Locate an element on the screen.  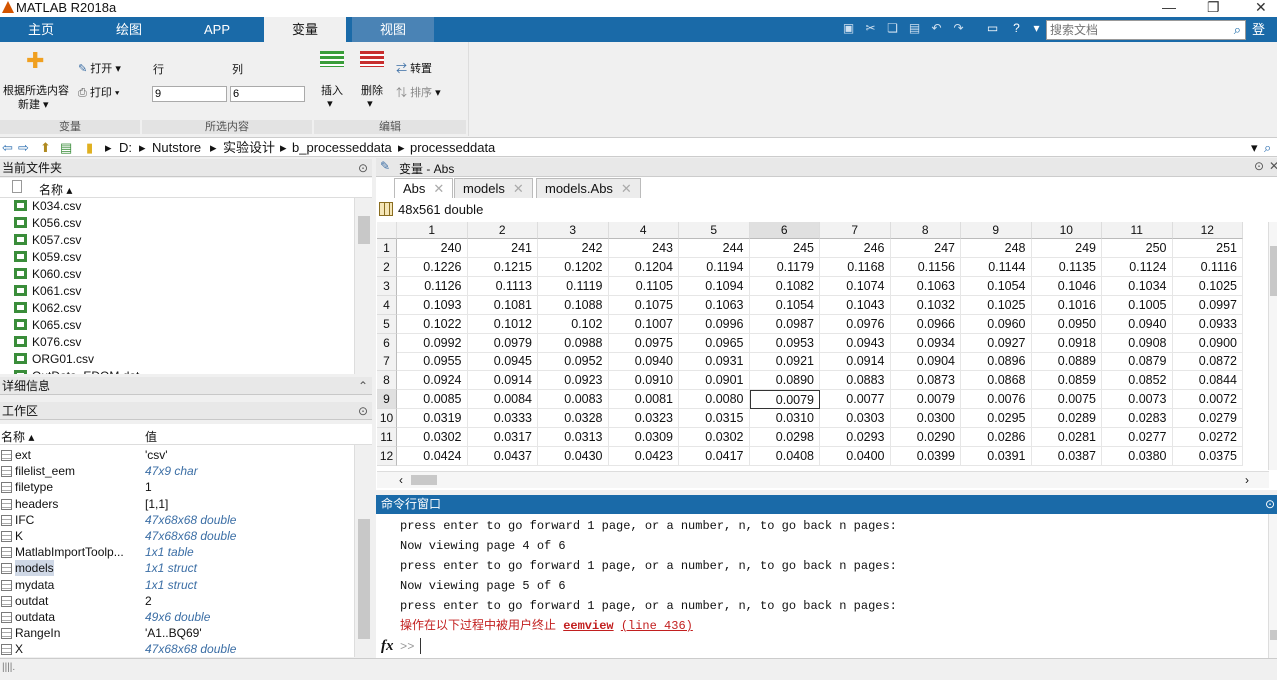
grid-cell: 0.0309 is located at coordinates (643, 437).